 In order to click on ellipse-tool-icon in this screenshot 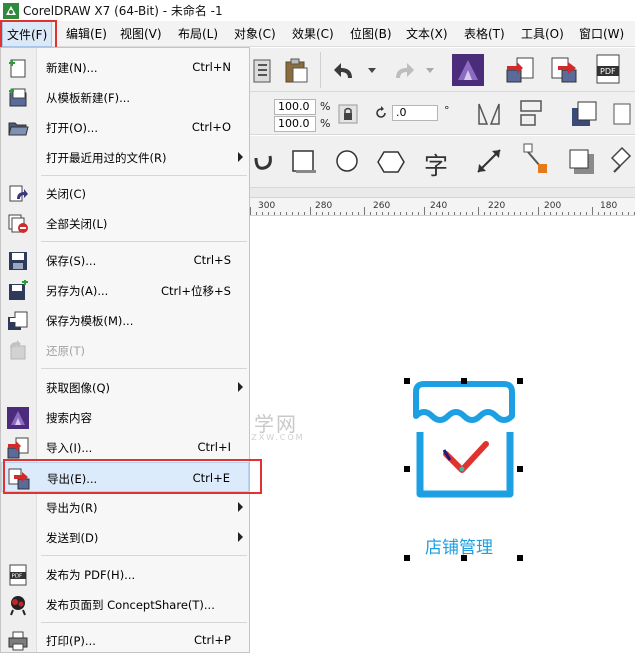, I will do `click(348, 162)`.